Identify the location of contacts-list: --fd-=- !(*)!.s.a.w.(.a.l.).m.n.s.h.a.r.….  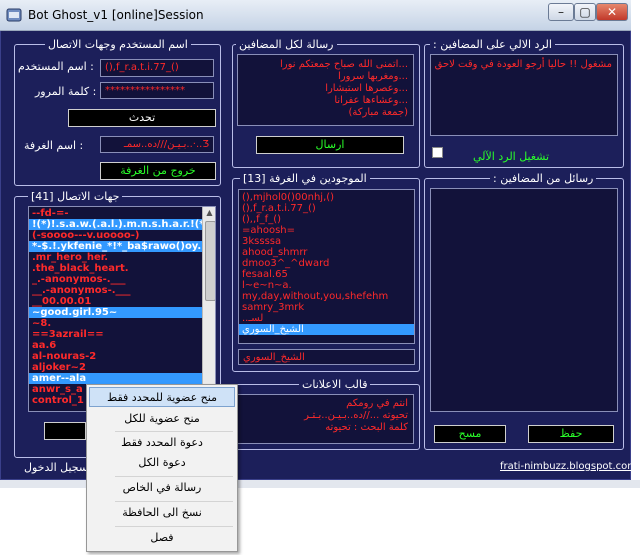
(122, 309).